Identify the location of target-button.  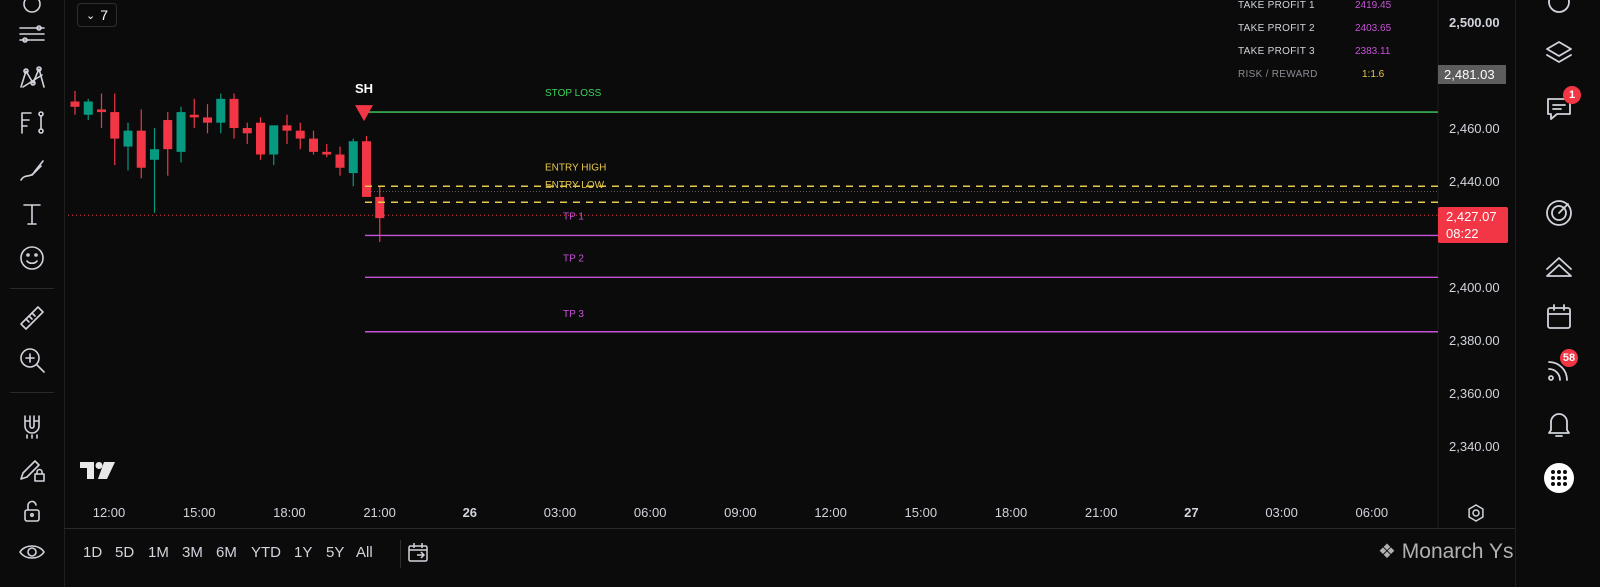
(1559, 213).